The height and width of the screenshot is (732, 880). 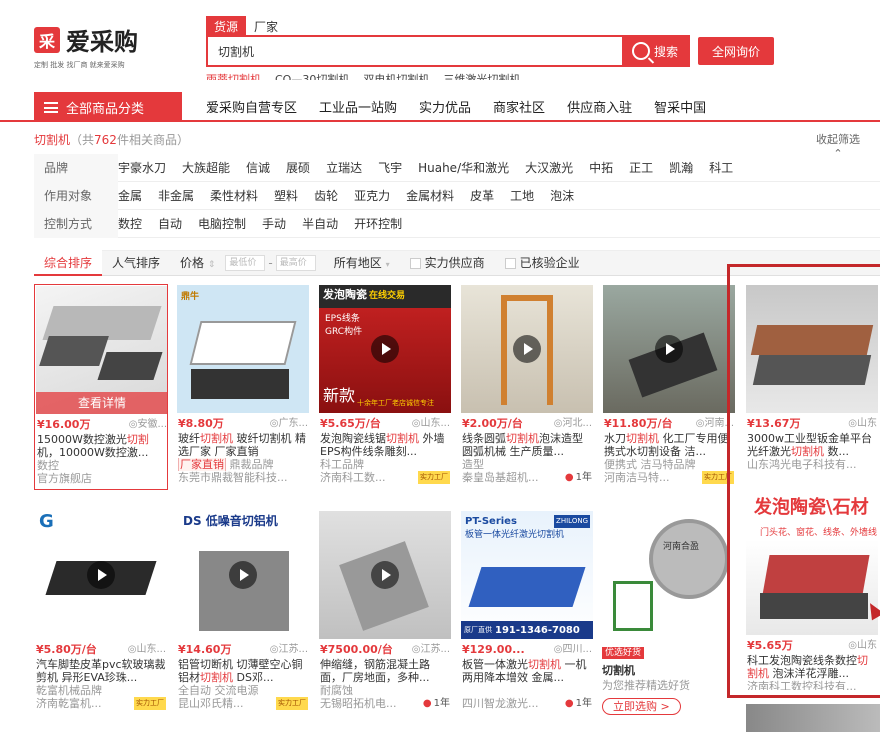 I want to click on tab-factory: 厂家, so click(x=266, y=26).